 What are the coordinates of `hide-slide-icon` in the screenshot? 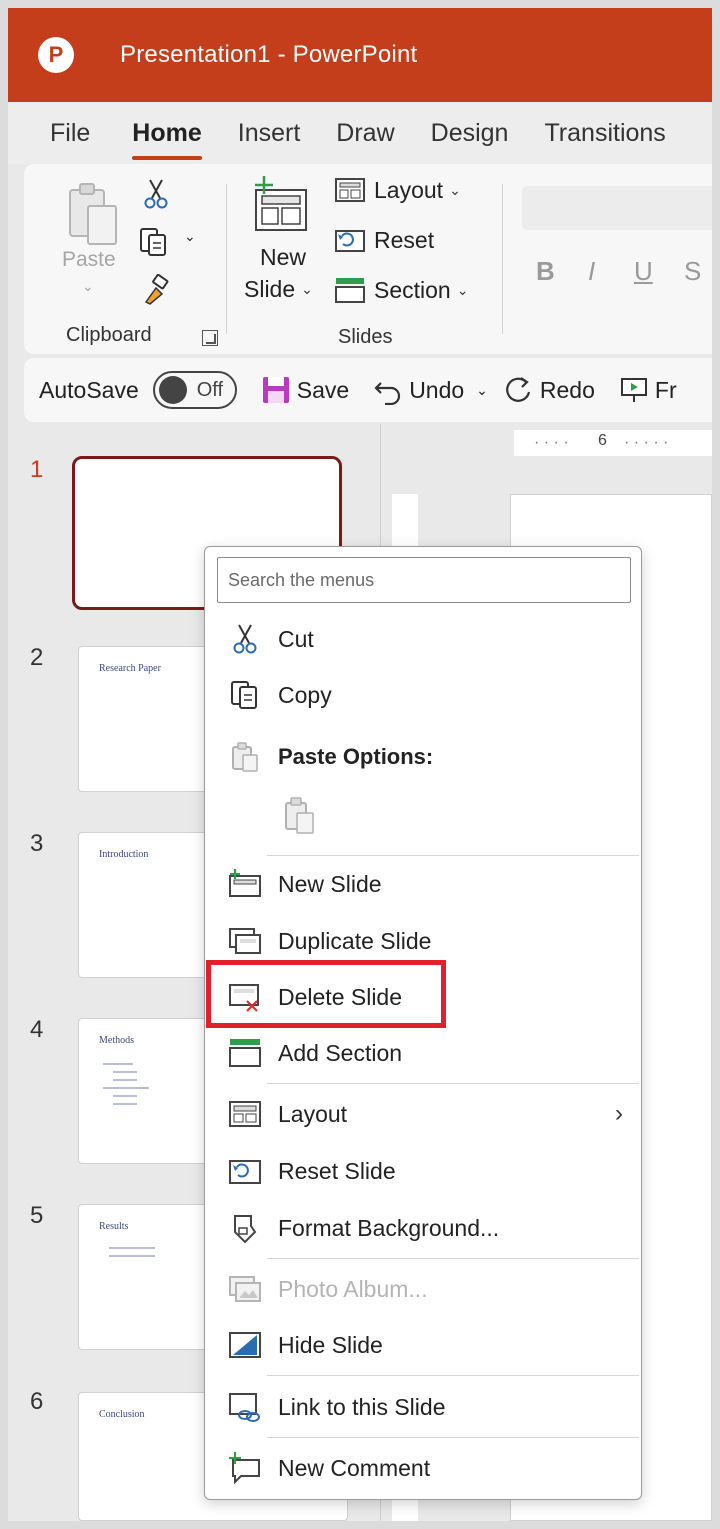 It's located at (245, 1345).